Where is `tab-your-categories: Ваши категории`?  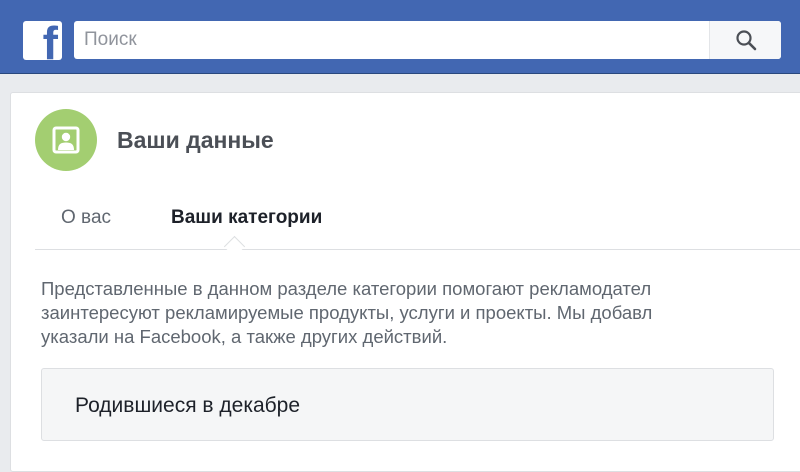 tab-your-categories: Ваши категории is located at coordinates (246, 218).